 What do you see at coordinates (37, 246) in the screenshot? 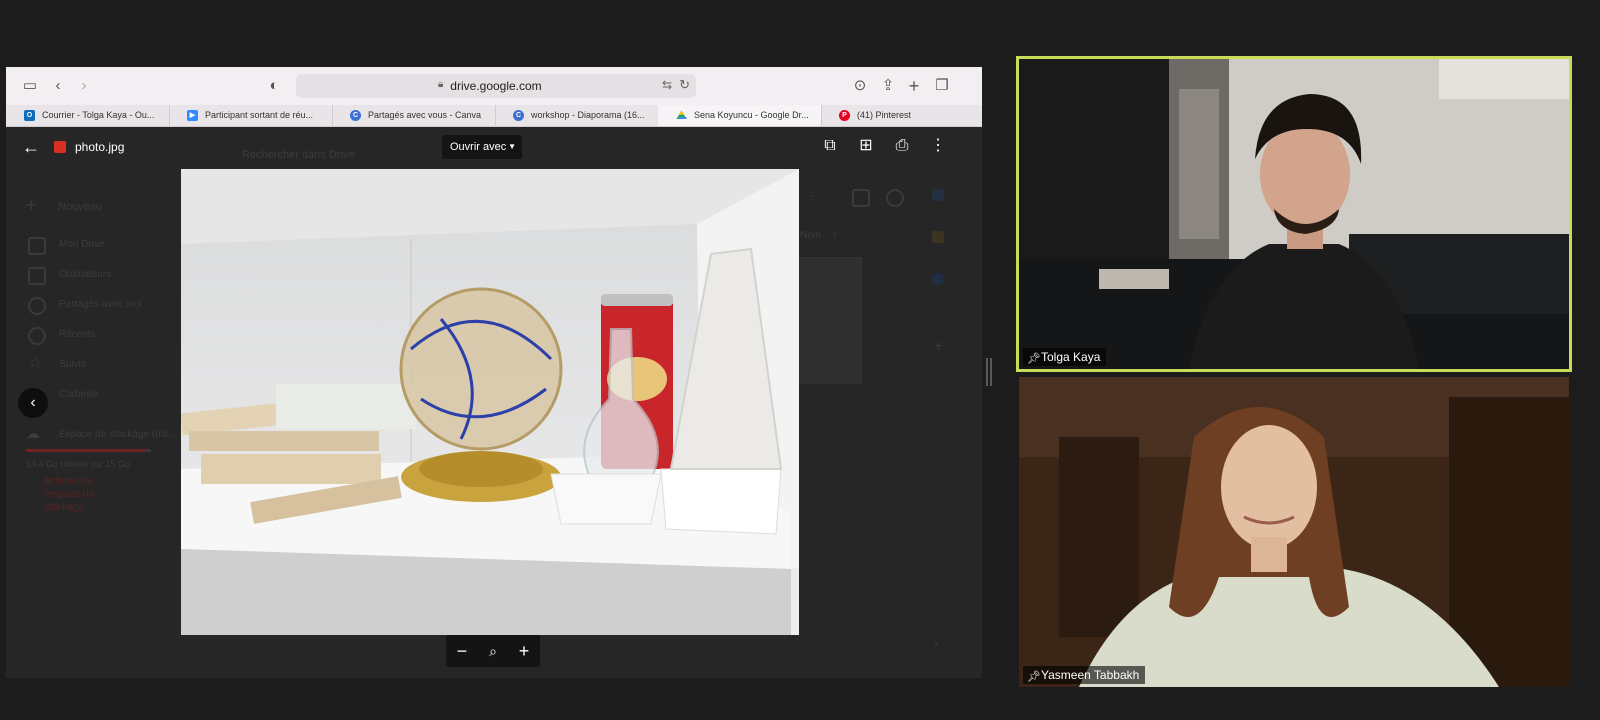
I see `my-drive-icon` at bounding box center [37, 246].